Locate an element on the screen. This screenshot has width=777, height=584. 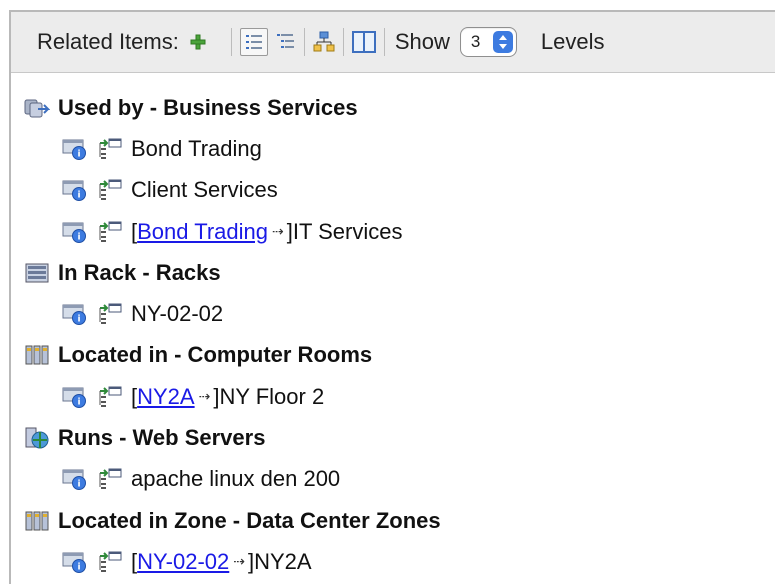
levels-value: 3 is located at coordinates (475, 41).